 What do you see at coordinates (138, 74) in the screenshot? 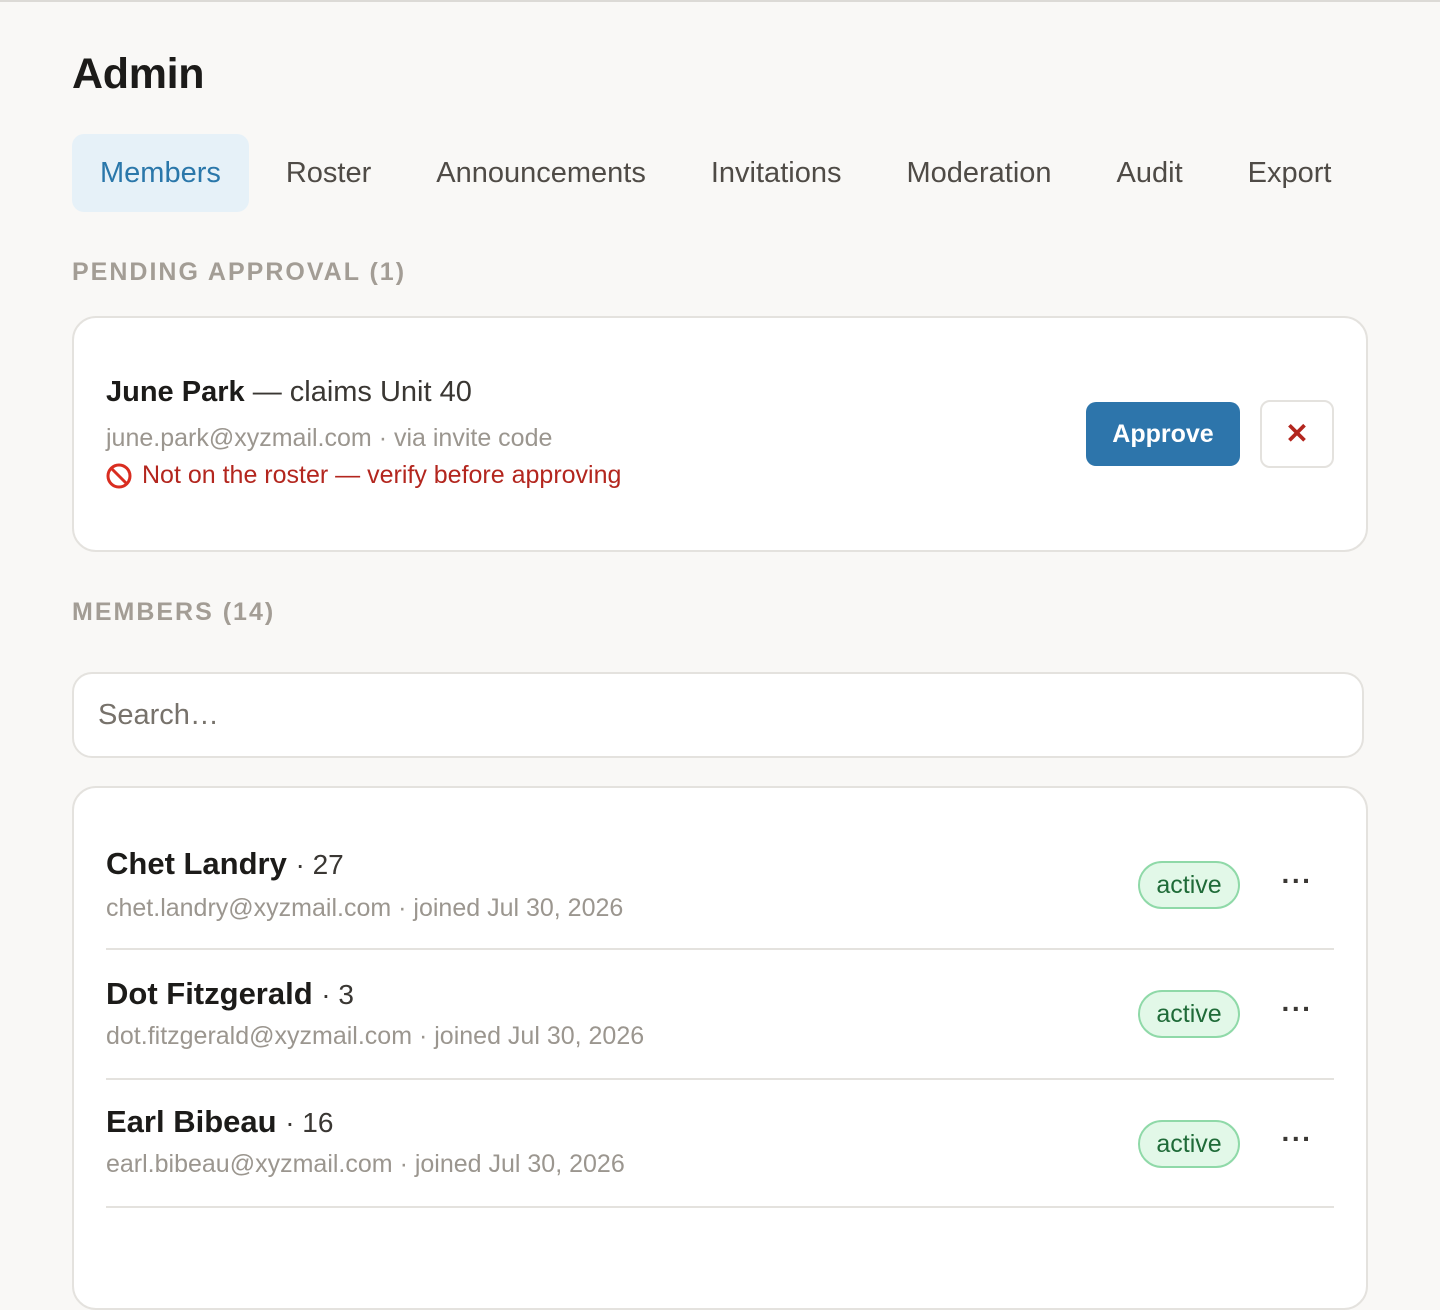
I see `page-title: Admin` at bounding box center [138, 74].